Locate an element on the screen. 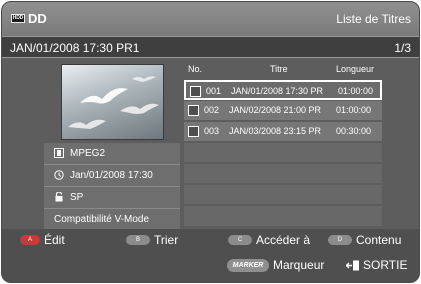  title-thumbnail is located at coordinates (112, 102).